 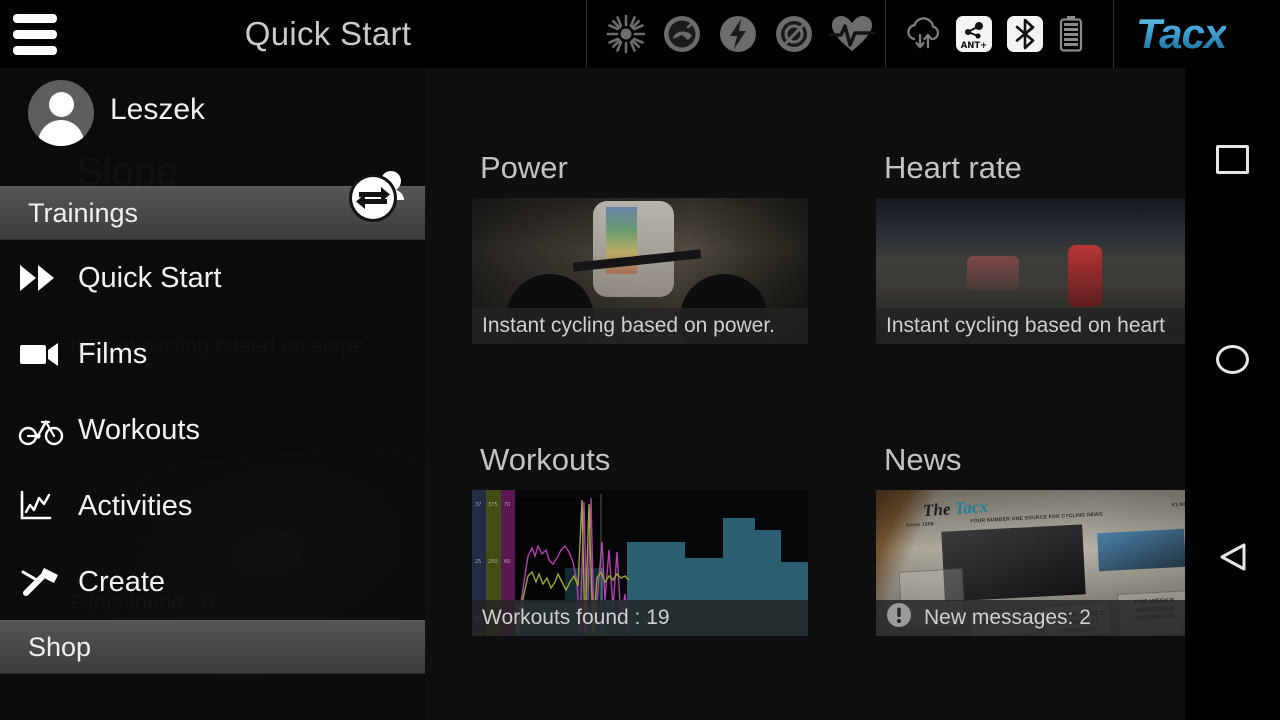 I want to click on card-caption-news: New messages: 2, so click(x=1044, y=618).